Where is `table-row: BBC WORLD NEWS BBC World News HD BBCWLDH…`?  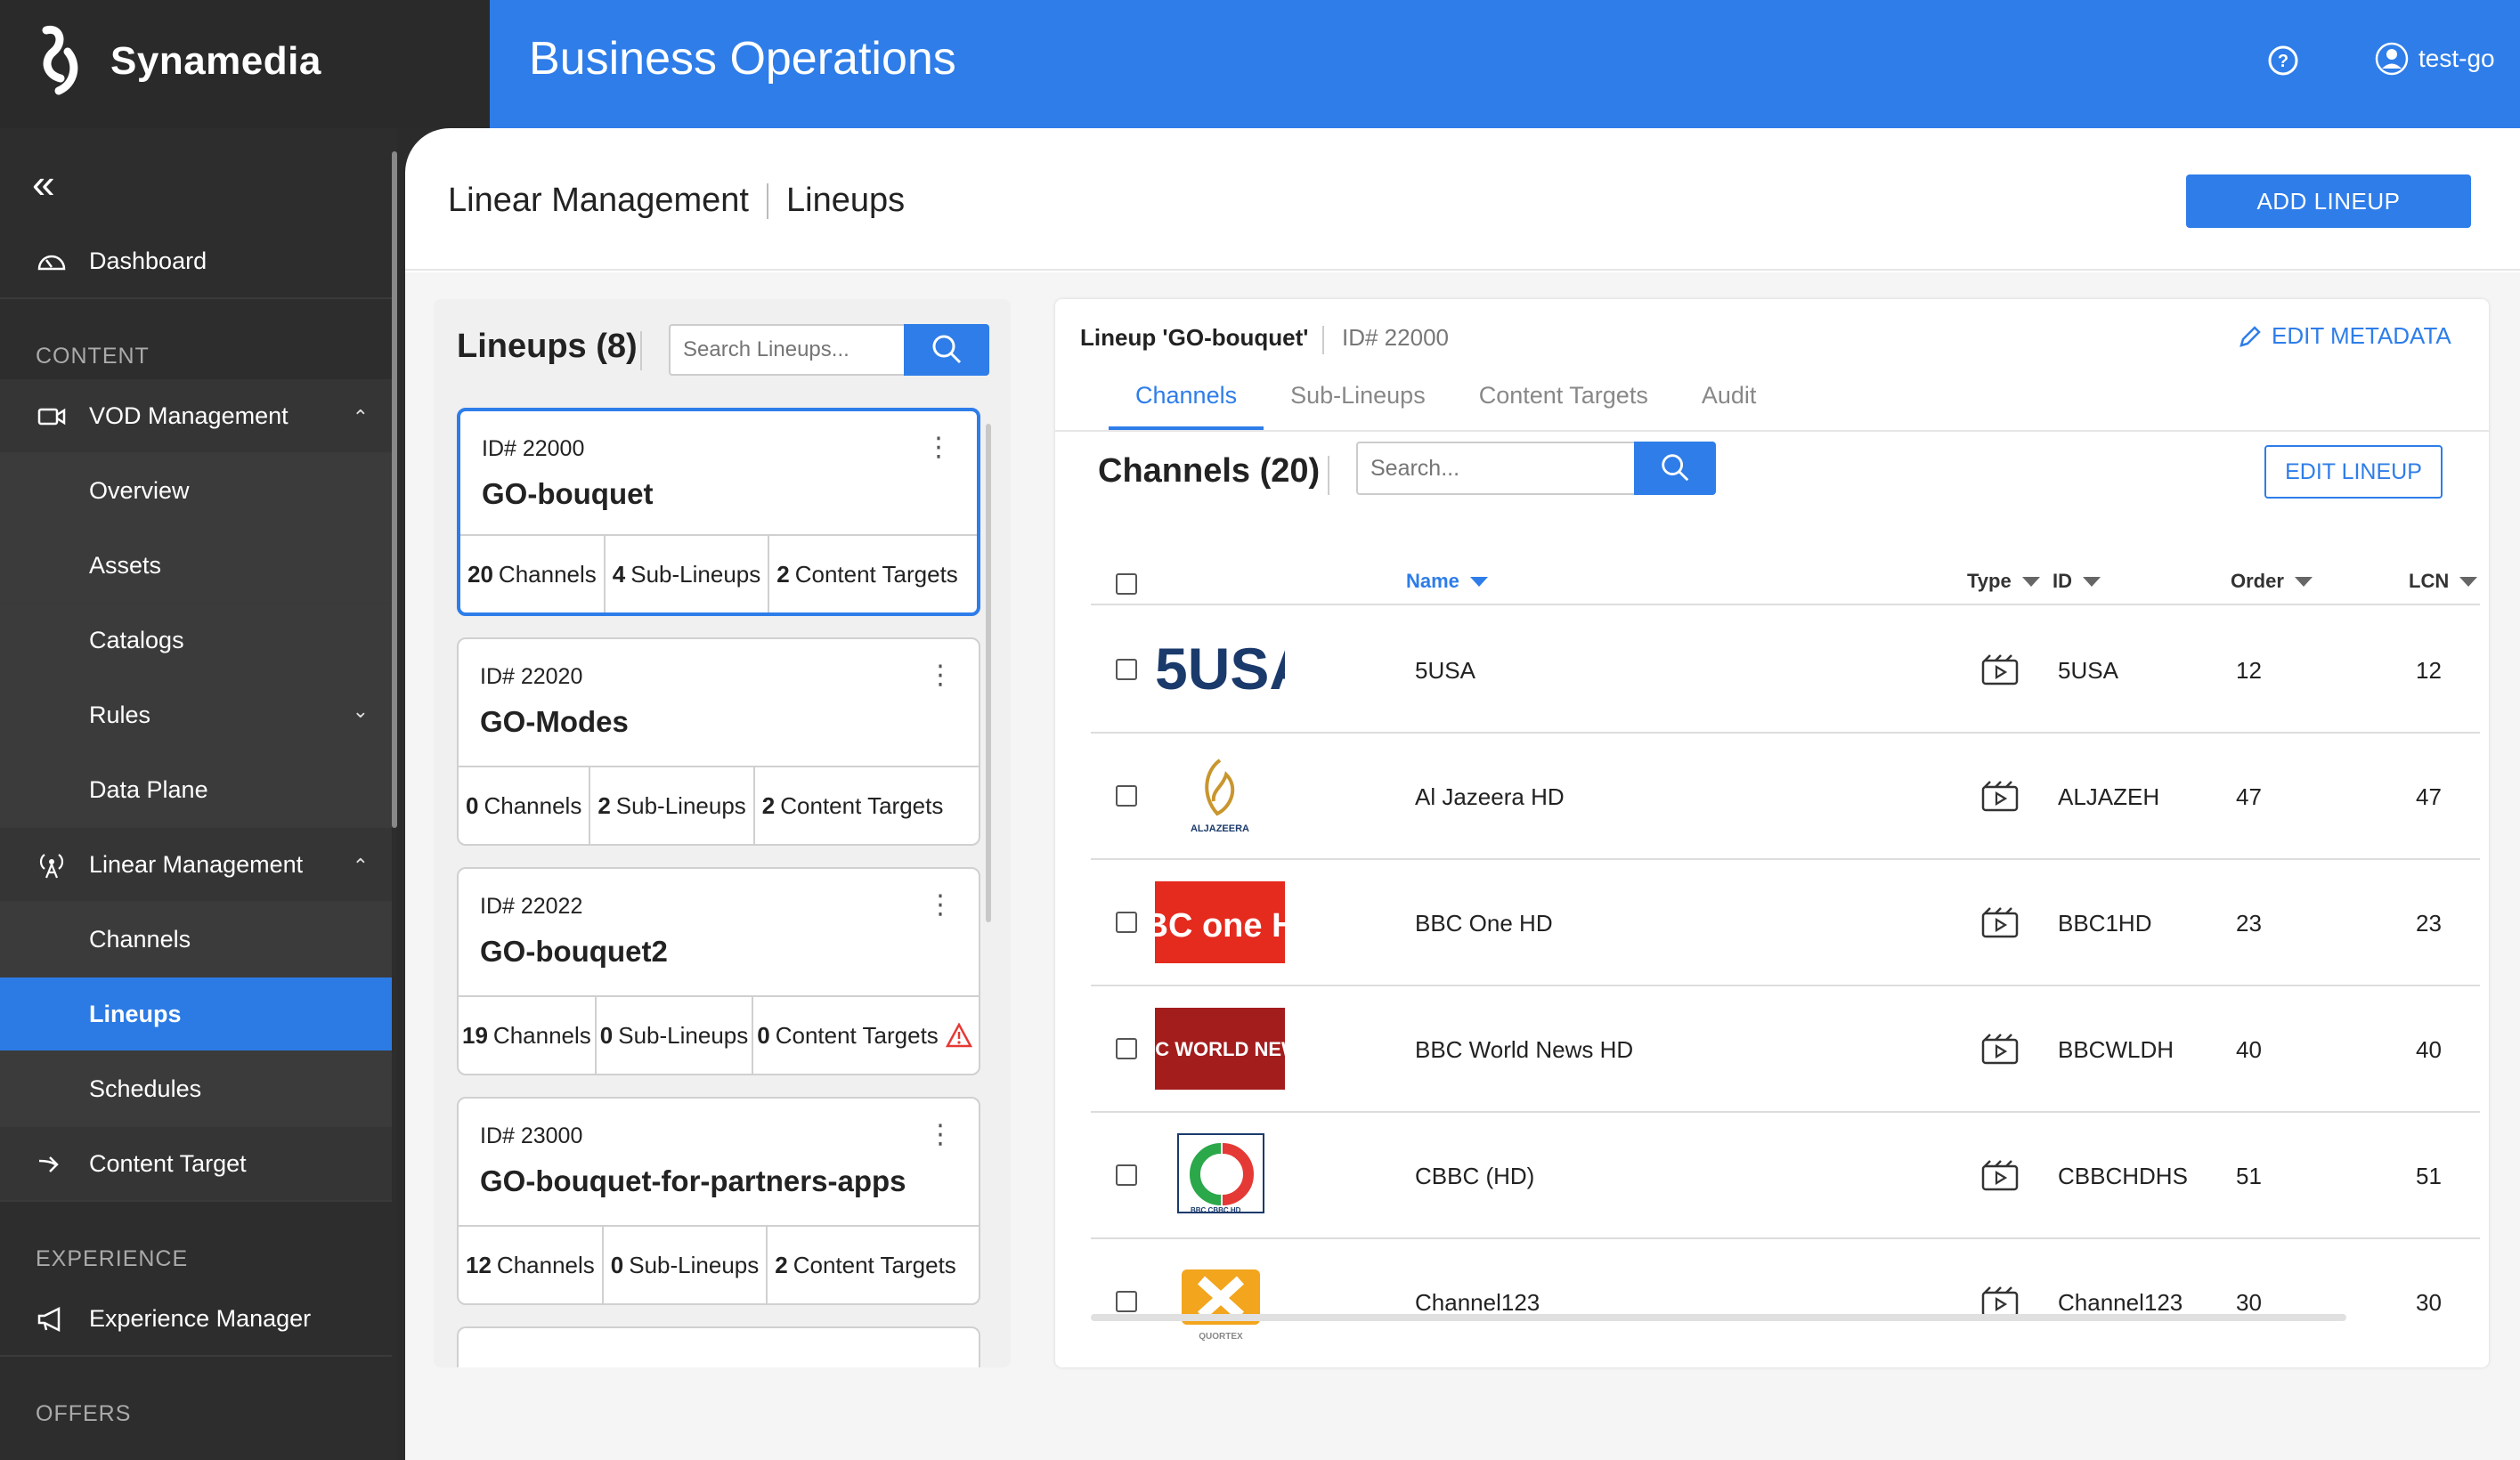 table-row: BBC WORLD NEWS BBC World News HD BBCWLDH… is located at coordinates (1785, 1049).